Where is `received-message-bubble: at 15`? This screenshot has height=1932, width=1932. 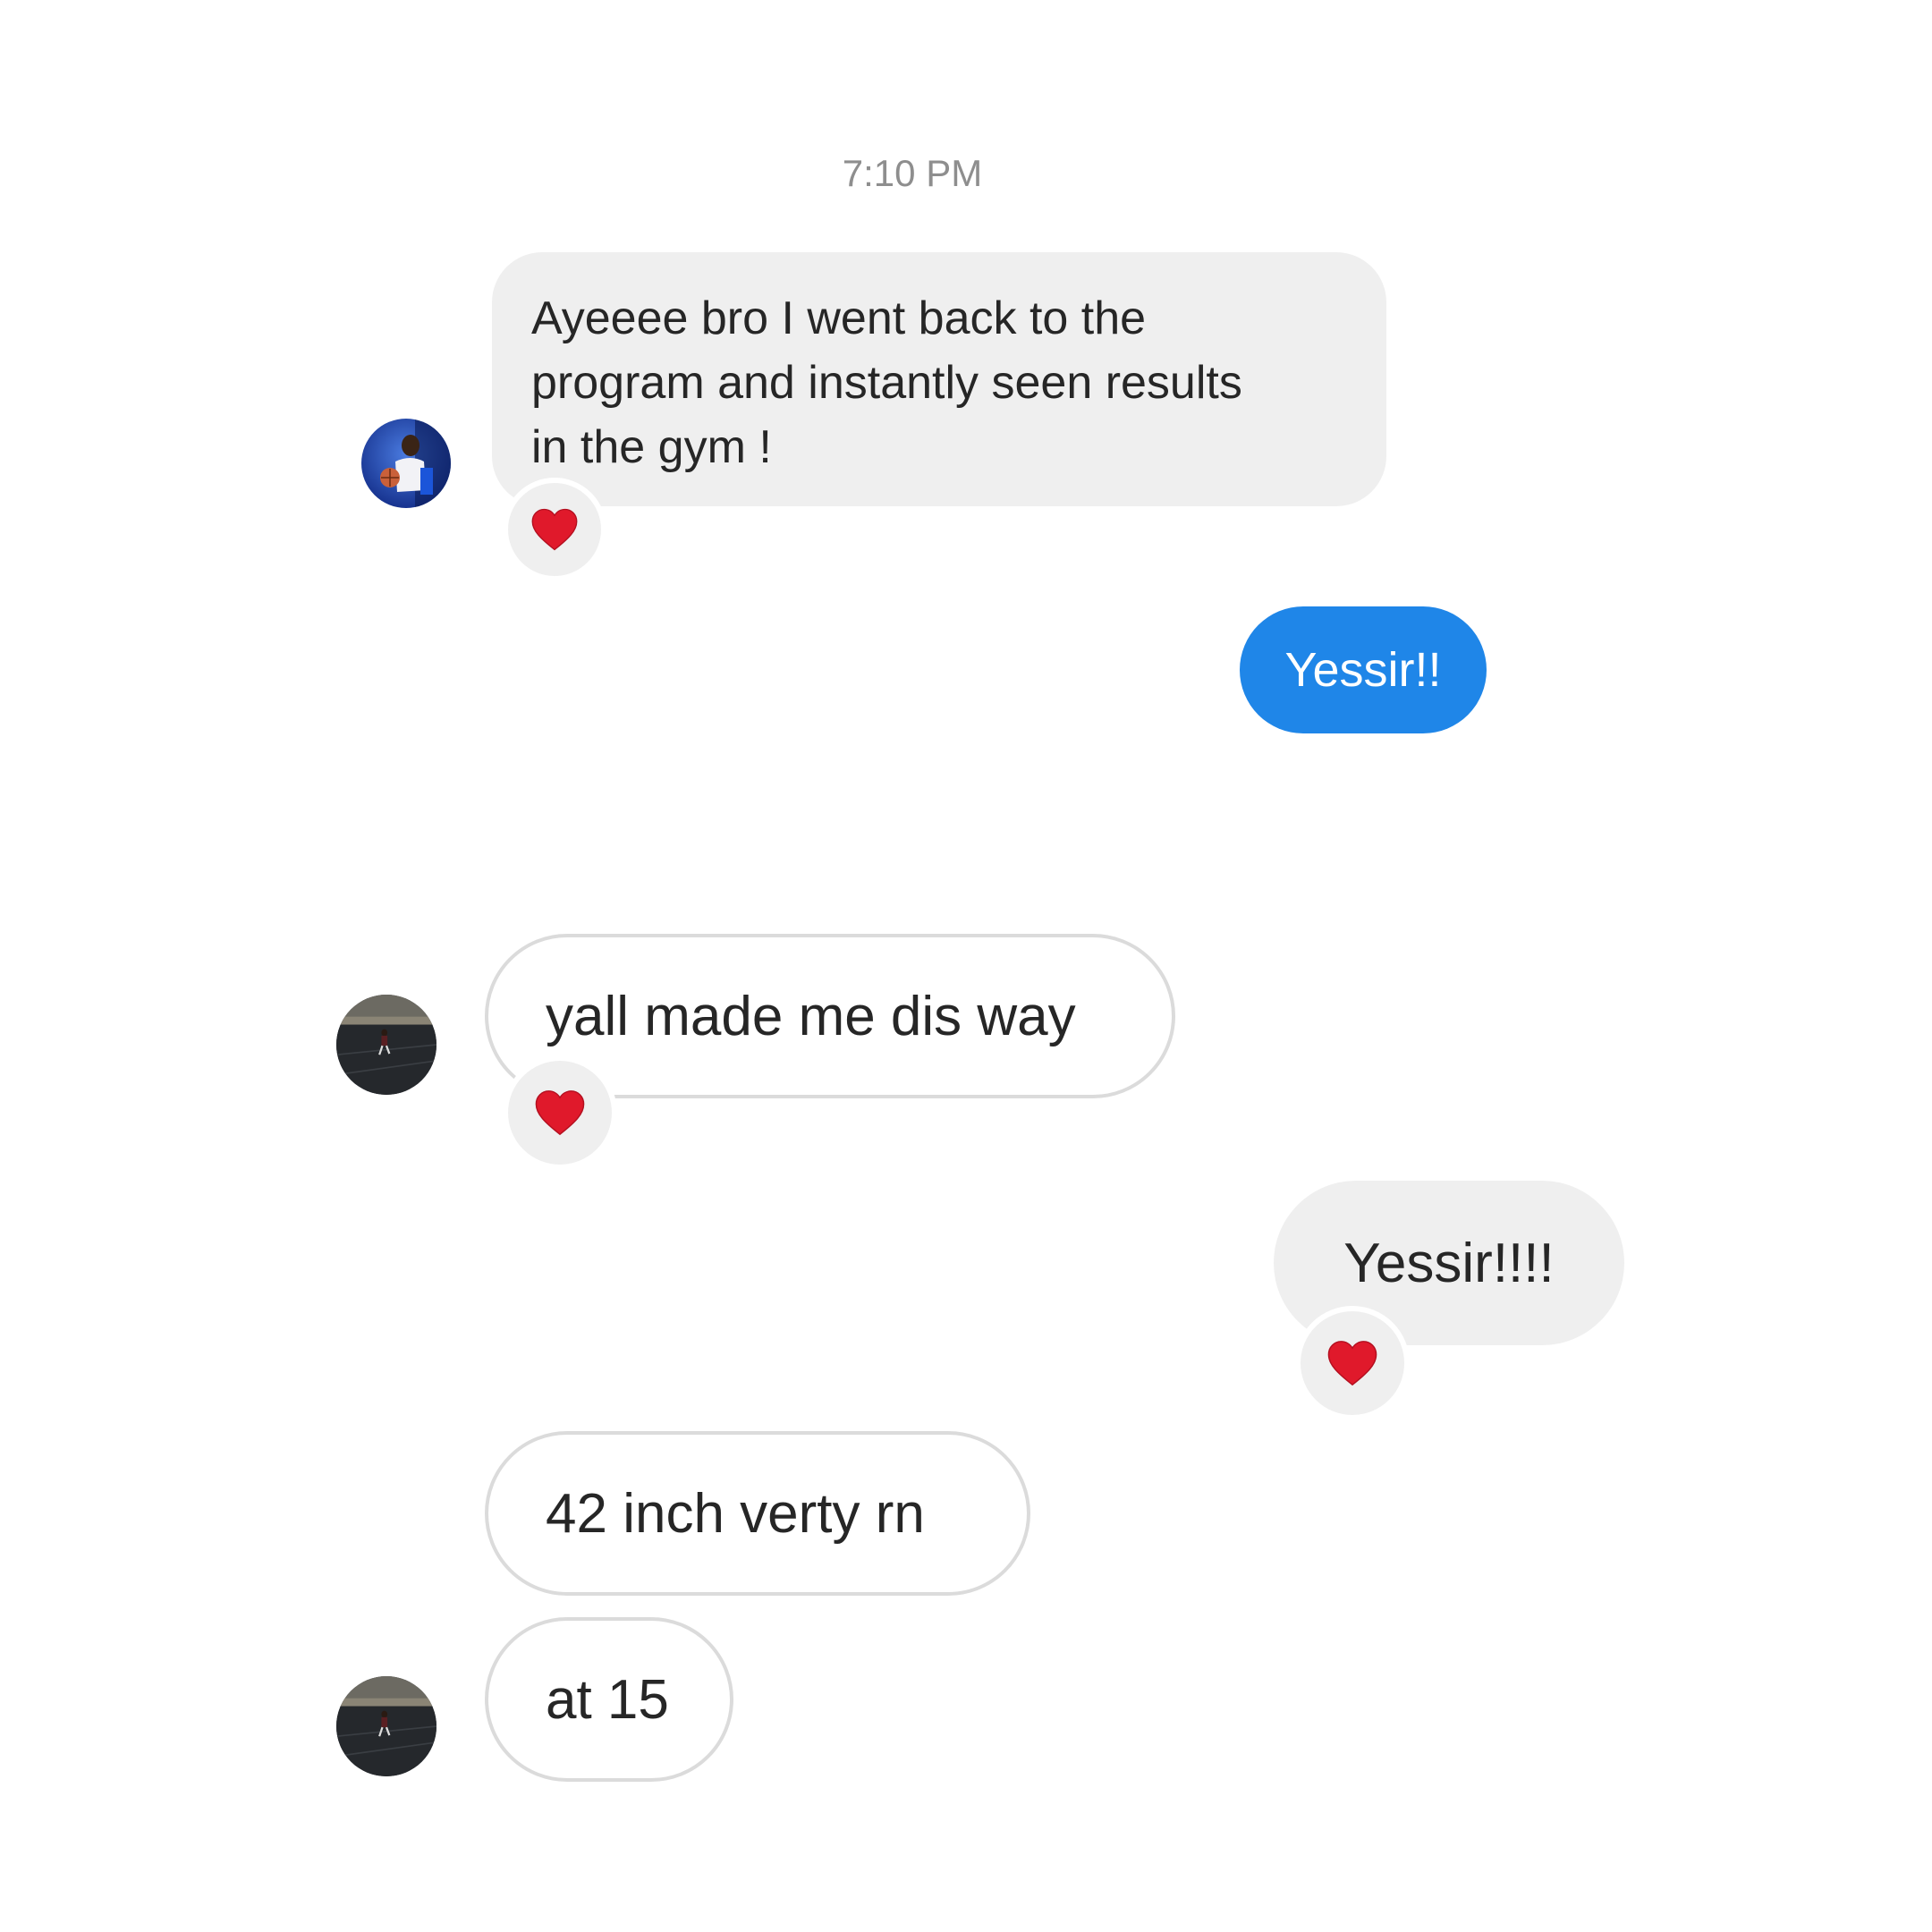
received-message-bubble: at 15 is located at coordinates (609, 1699).